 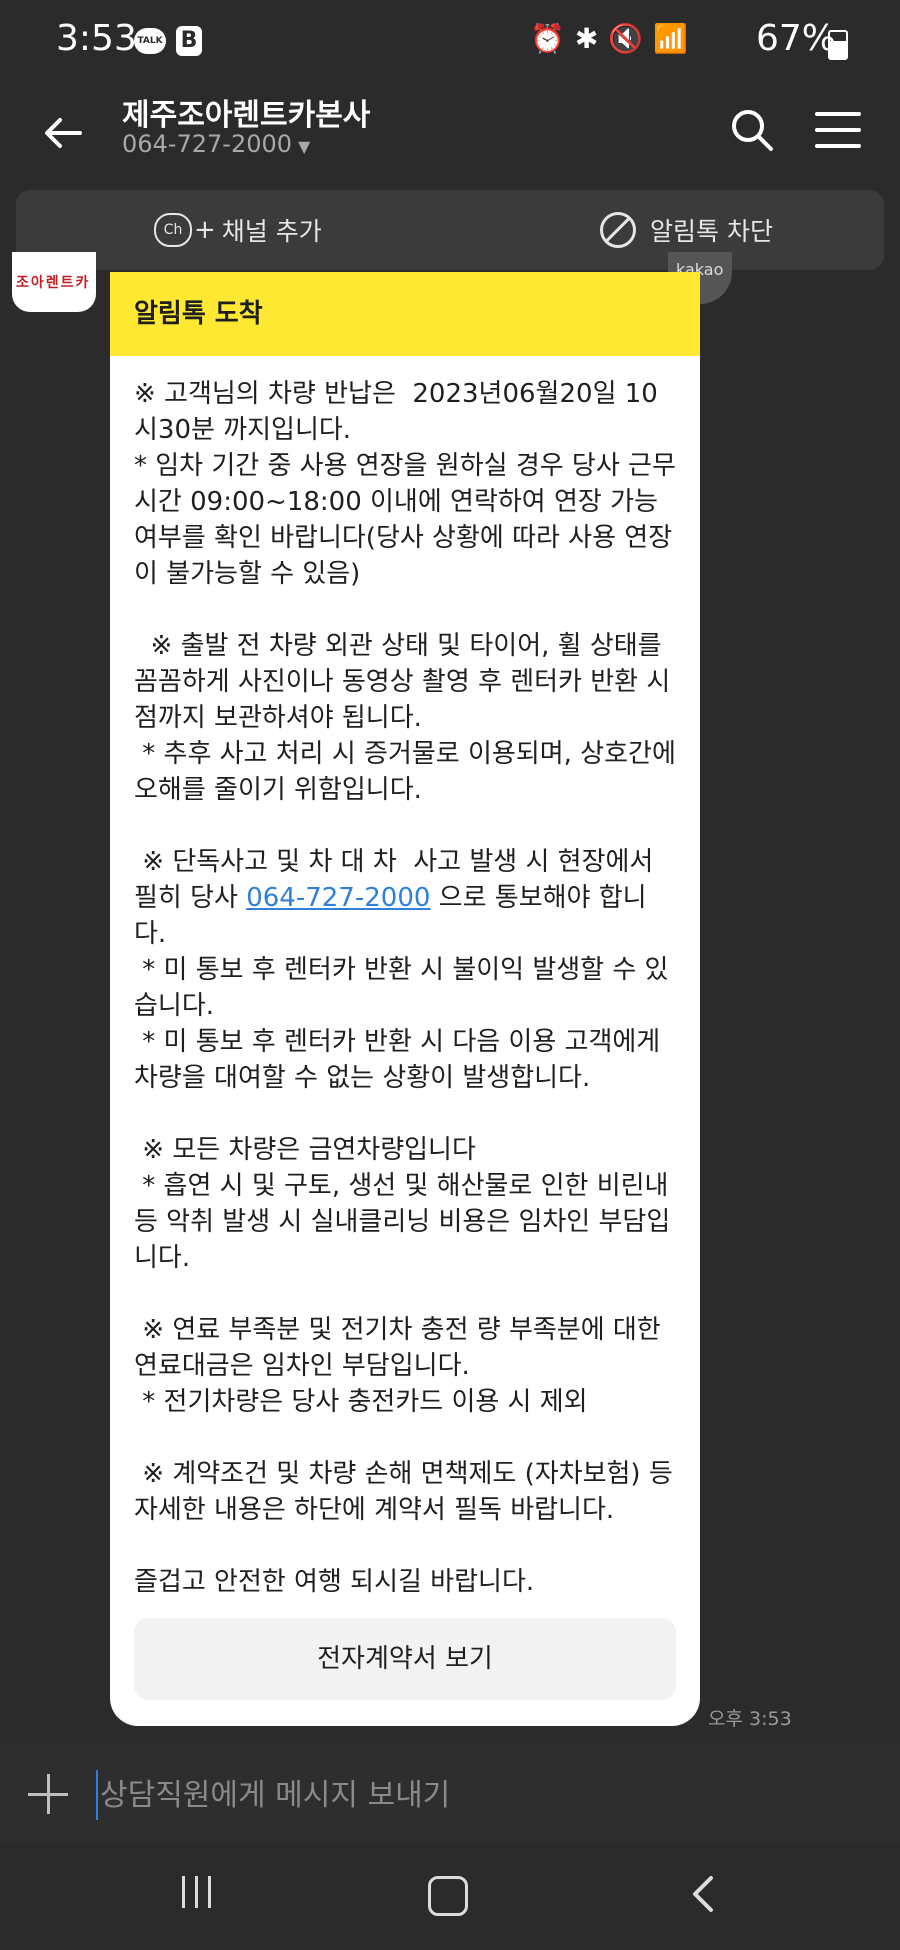 What do you see at coordinates (205, 230) in the screenshot?
I see `plus-icon: +` at bounding box center [205, 230].